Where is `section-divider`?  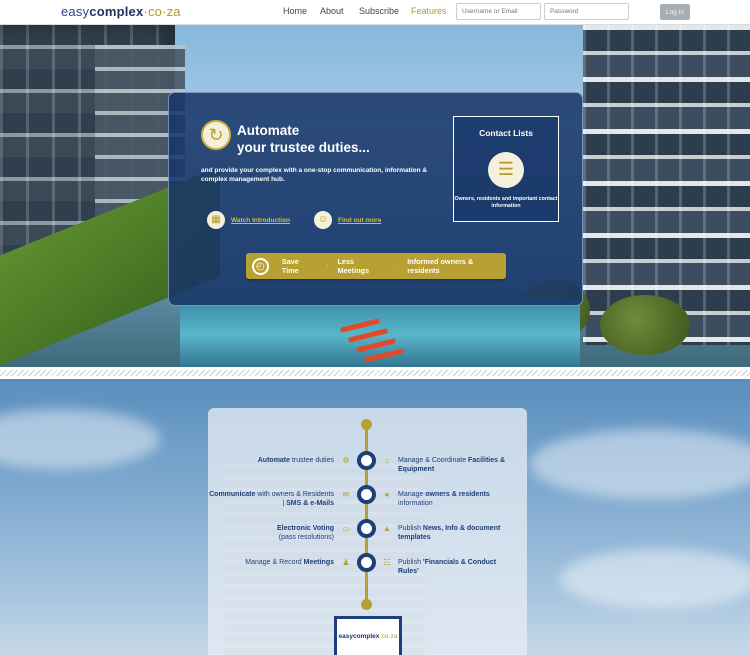
section-divider is located at coordinates (375, 373).